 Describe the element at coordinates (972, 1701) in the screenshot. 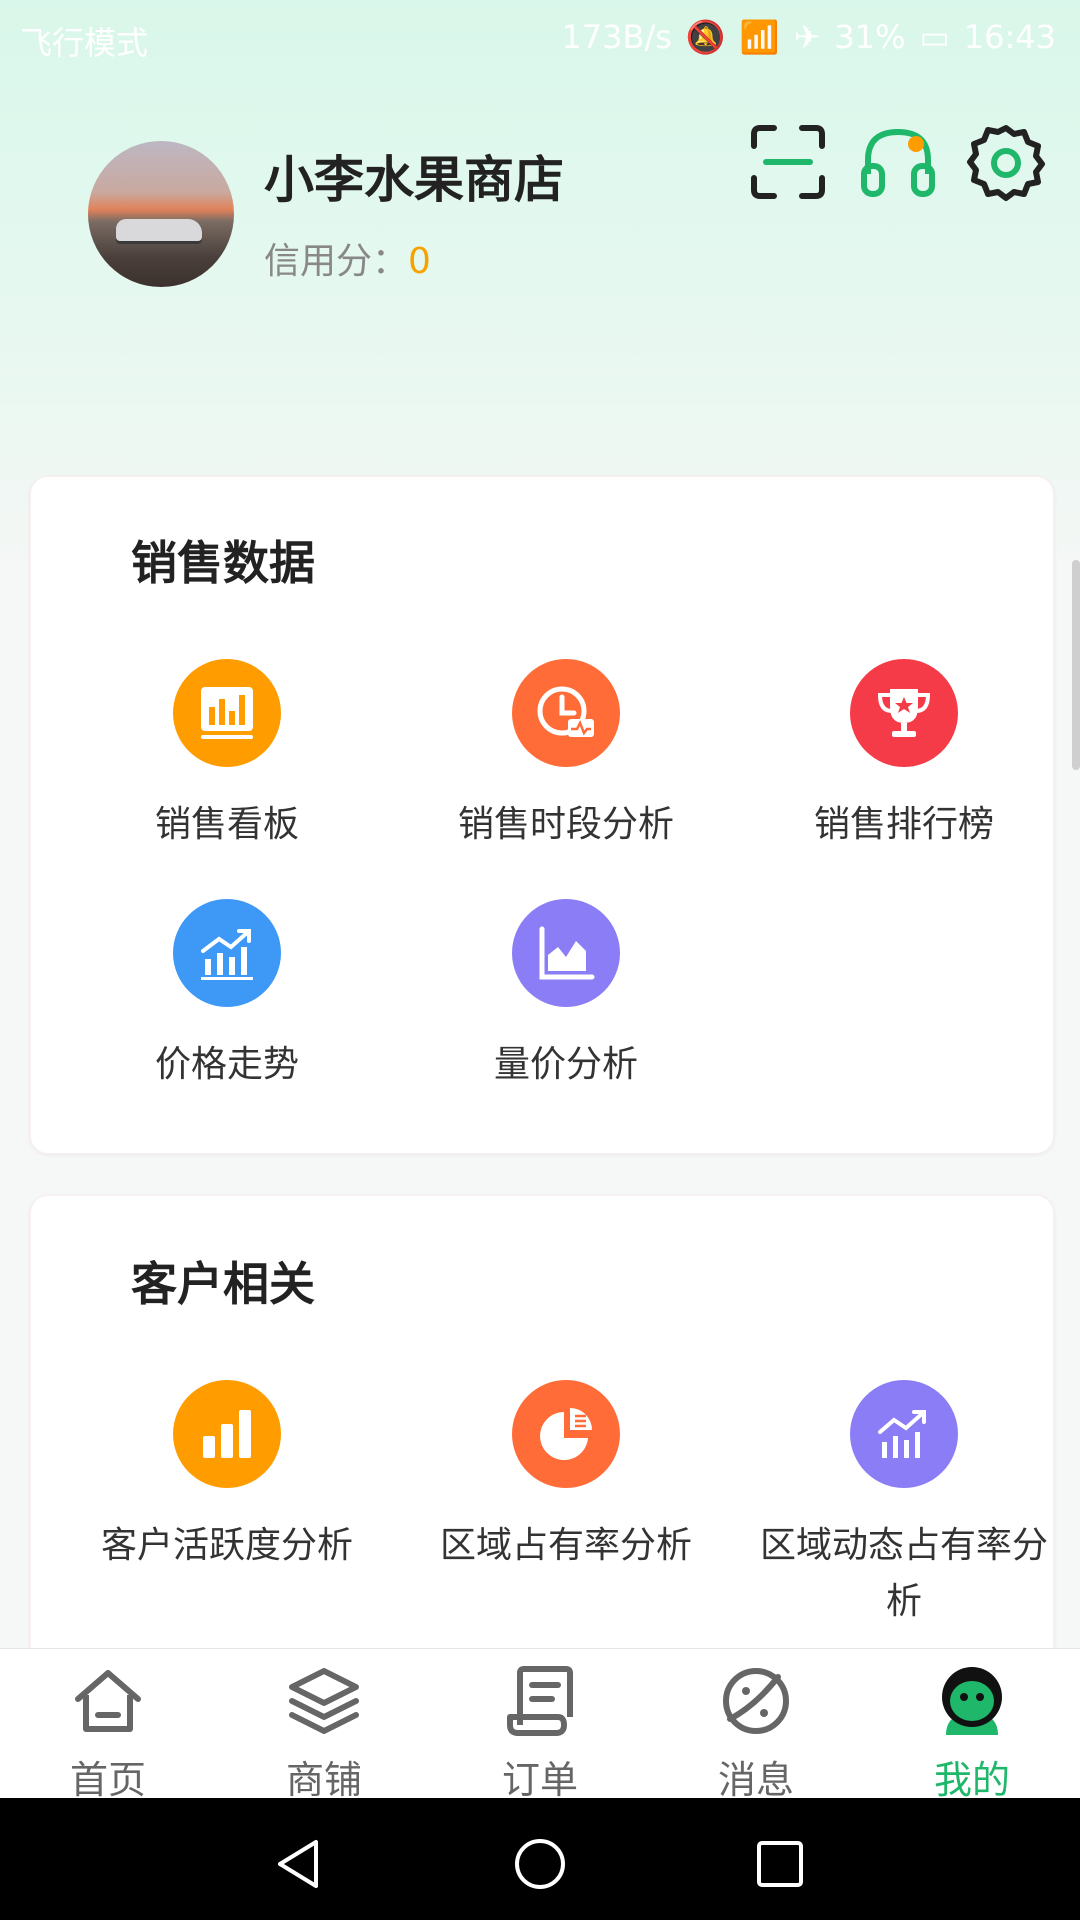

I see `profile-avatar-icon` at that location.